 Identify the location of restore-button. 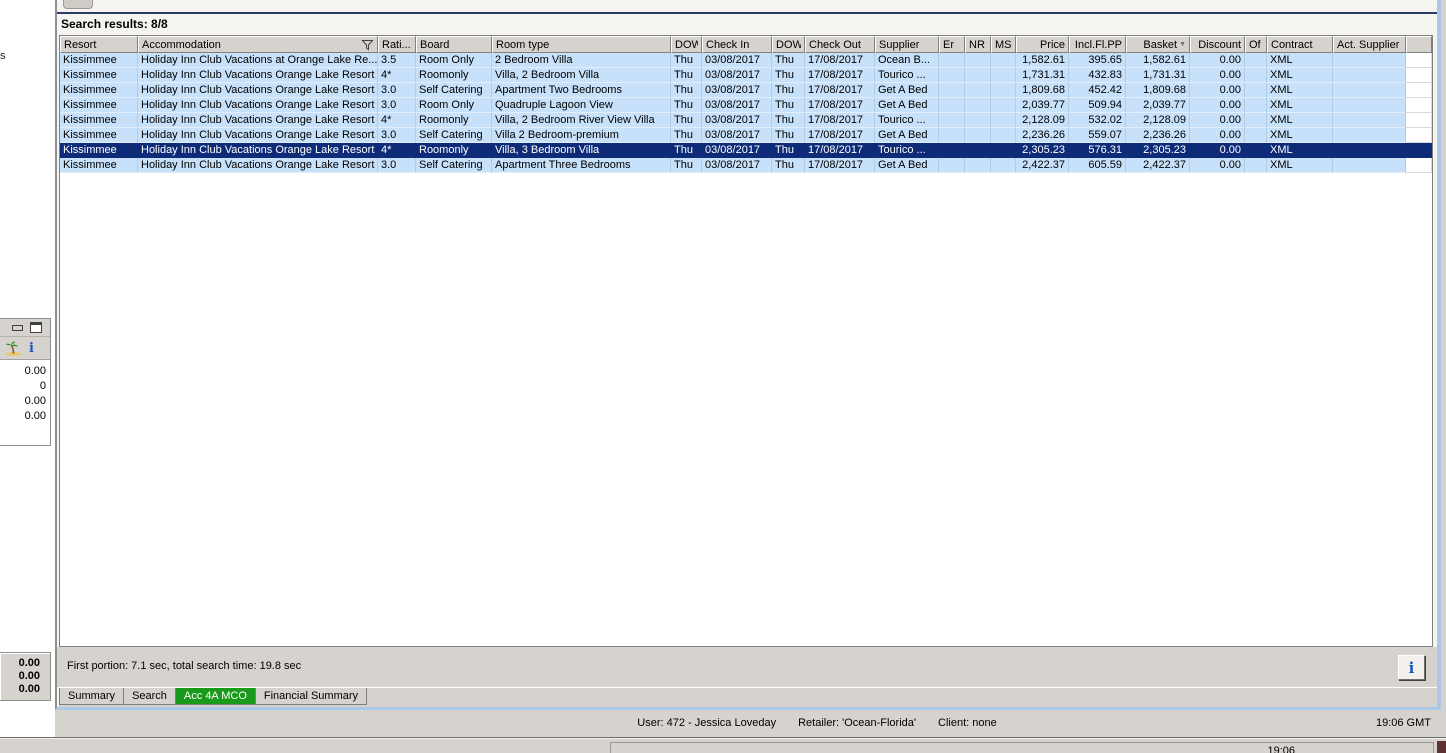
(36, 327).